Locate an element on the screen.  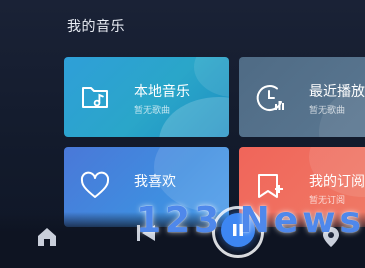
music-folder-icon is located at coordinates (95, 97).